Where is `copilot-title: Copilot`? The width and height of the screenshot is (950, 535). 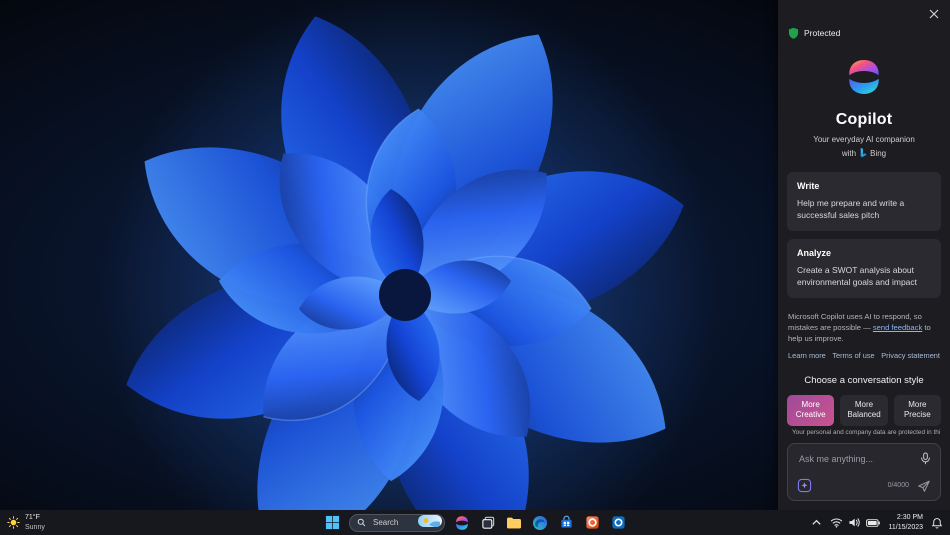
copilot-title: Copilot is located at coordinates (864, 119).